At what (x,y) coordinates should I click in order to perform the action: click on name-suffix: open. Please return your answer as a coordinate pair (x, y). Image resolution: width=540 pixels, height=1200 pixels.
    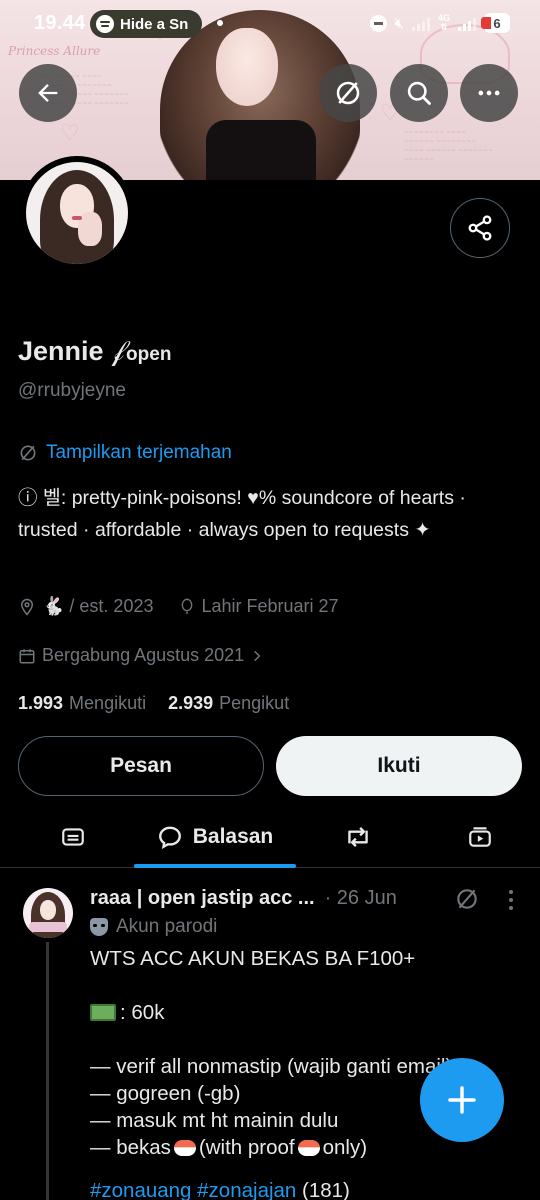
    Looking at the image, I should click on (149, 354).